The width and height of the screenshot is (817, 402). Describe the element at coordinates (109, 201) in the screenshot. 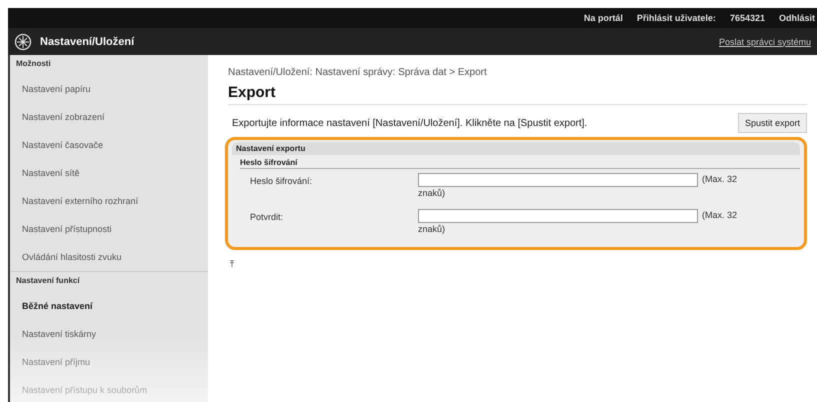

I see `sidebar-item: Nastavení externího rozhraní` at that location.